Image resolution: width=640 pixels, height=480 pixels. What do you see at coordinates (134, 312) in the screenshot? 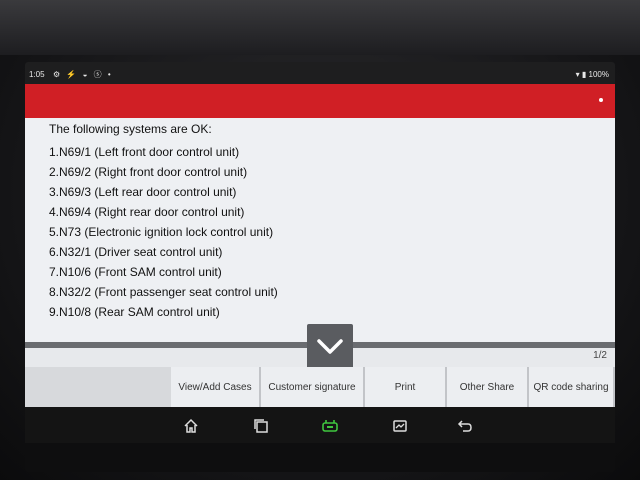
I see `list-item: 9.N10/8 (Rear SAM control unit)` at bounding box center [134, 312].